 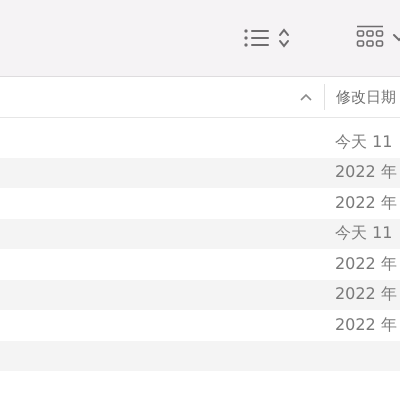 What do you see at coordinates (306, 97) in the screenshot?
I see `sort-ascending-icon` at bounding box center [306, 97].